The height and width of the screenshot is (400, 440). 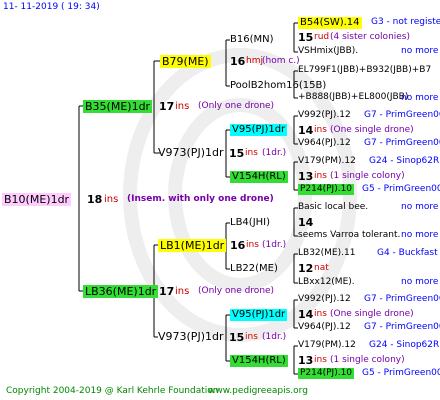 I want to click on b54-meta: G3 - not registe, so click(x=405, y=22).